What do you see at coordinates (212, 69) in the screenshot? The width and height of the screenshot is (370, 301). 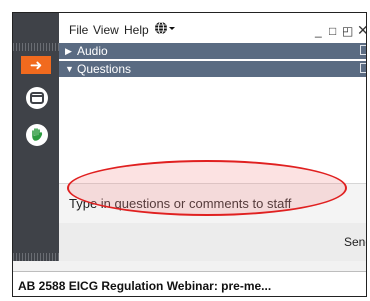 I see `questions-section-header: ▼ Questions` at bounding box center [212, 69].